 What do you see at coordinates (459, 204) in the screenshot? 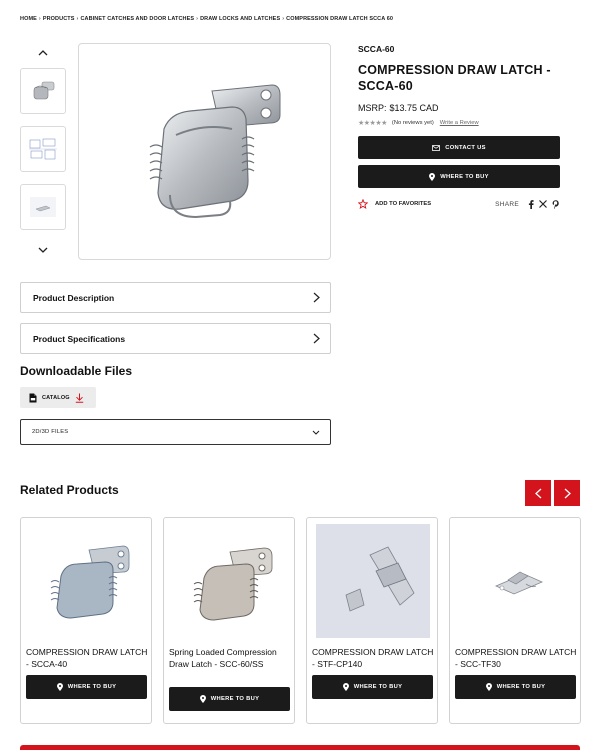
I see `product-actions-row: ADD TO FAVORITES SHARE` at bounding box center [459, 204].